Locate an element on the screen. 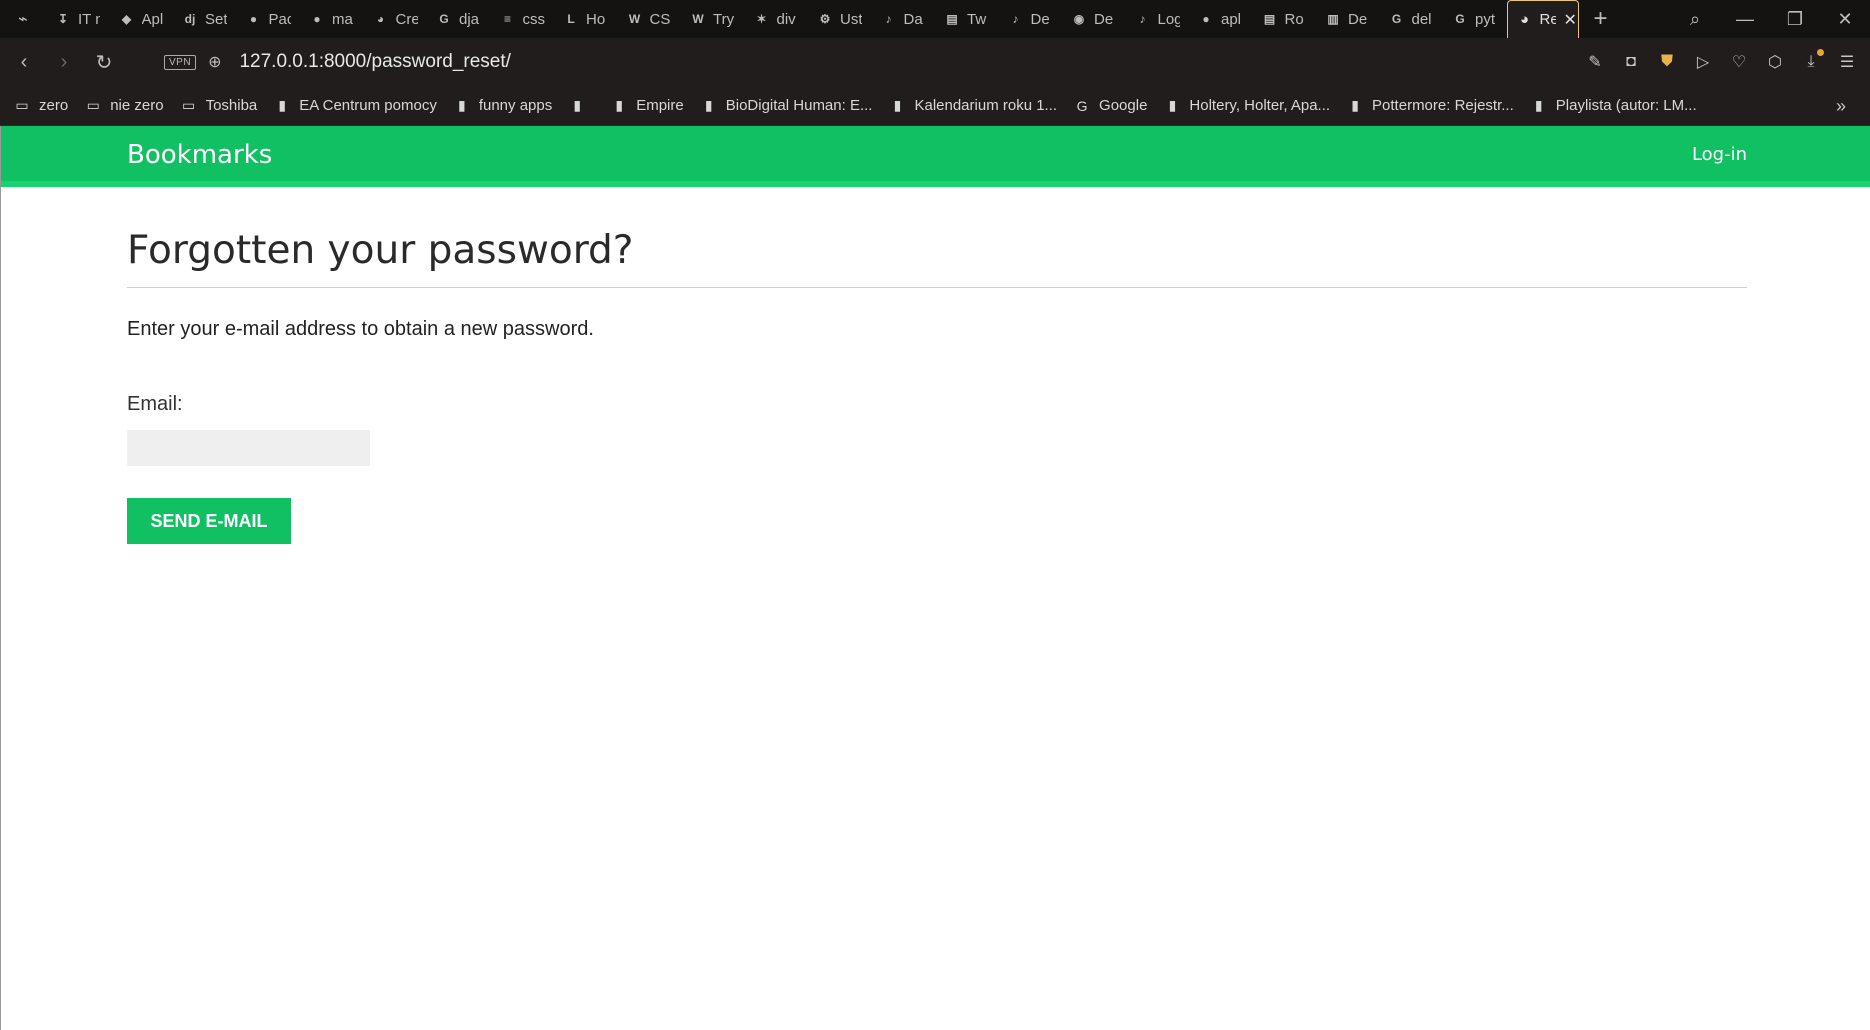  tab-active: ◕ Re ✕ is located at coordinates (1542, 19).